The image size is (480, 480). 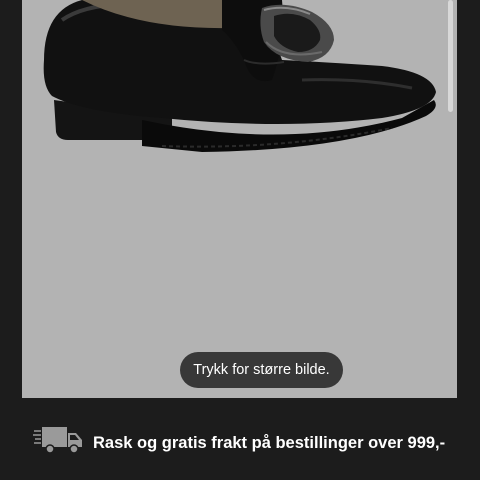 I want to click on zoom-hint-pill: Trykk for større bilde., so click(x=261, y=370).